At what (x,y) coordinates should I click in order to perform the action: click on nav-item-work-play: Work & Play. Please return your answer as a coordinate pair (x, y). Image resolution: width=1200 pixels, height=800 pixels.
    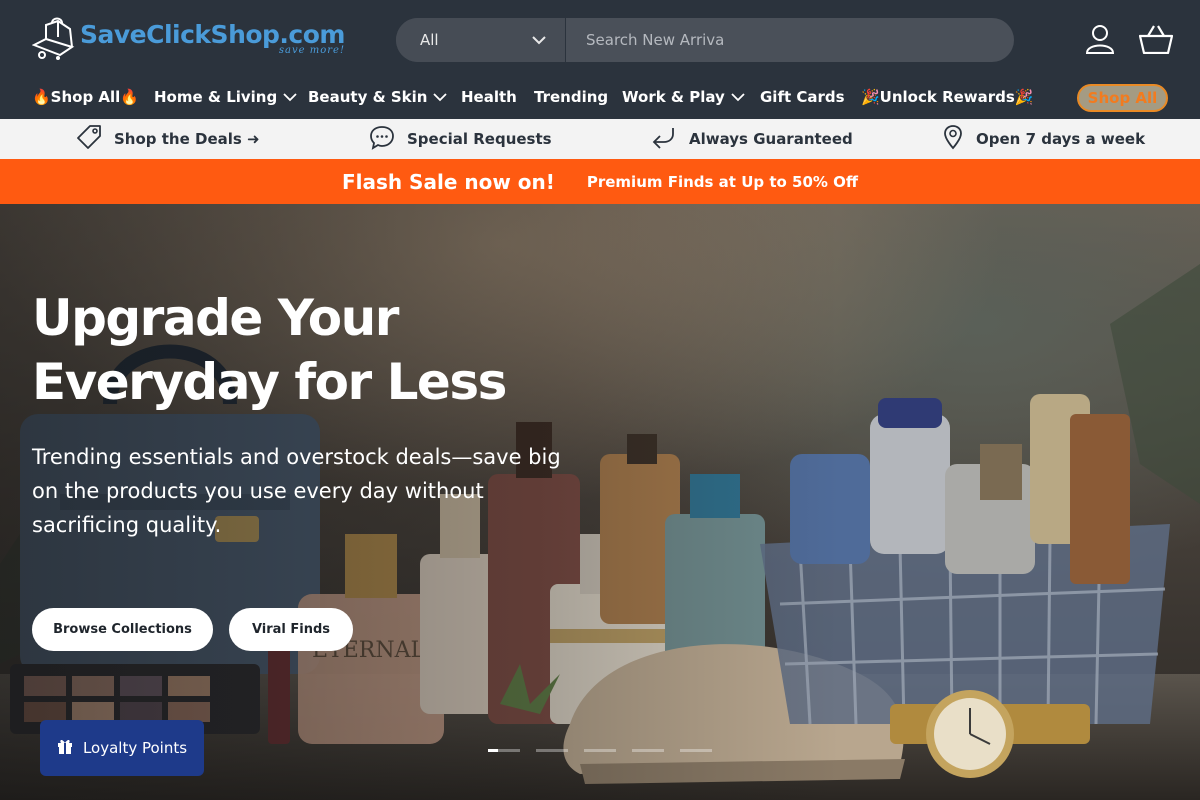
    Looking at the image, I should click on (683, 97).